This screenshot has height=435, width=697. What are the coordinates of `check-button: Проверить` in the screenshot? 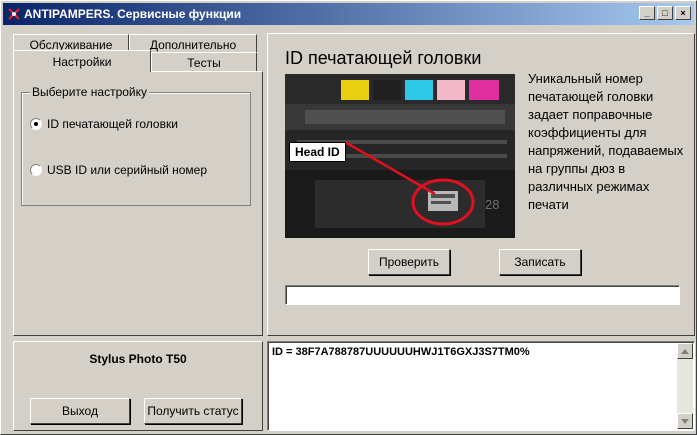 It's located at (409, 262).